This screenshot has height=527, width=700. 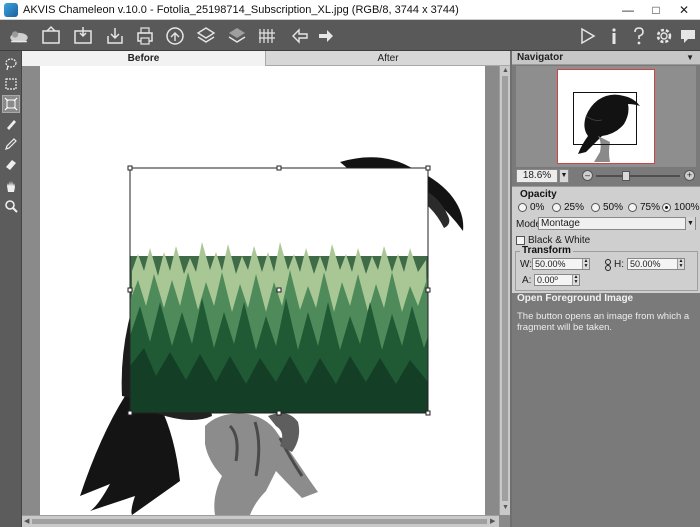 What do you see at coordinates (656, 10) in the screenshot?
I see `maximize-icon: □` at bounding box center [656, 10].